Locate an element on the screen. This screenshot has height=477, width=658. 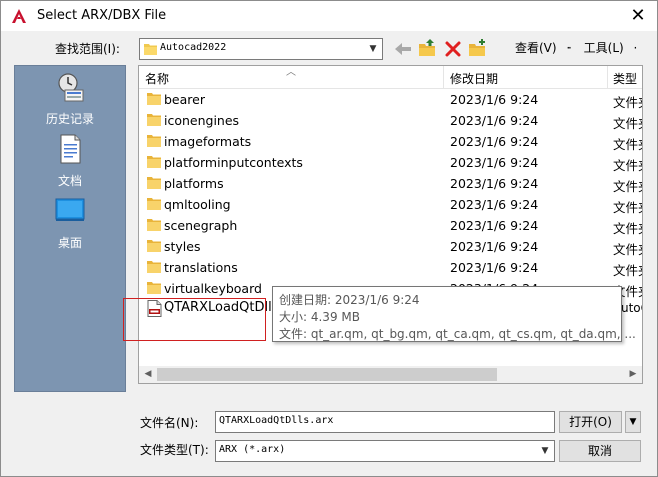
desktop-icon is located at coordinates (70, 209).